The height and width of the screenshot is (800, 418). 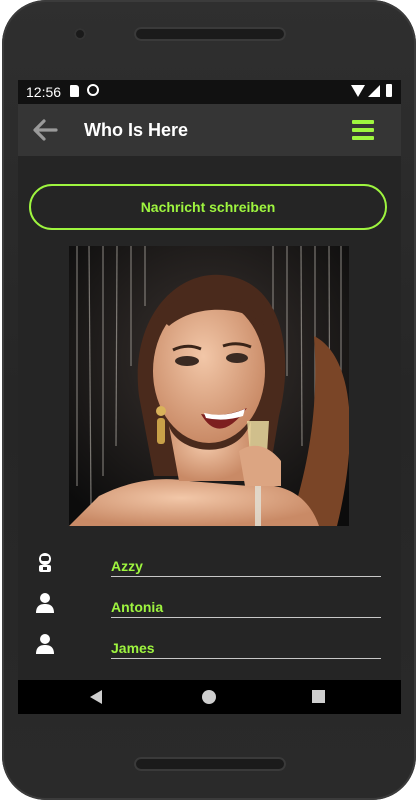 I want to click on earpiece-speaker, so click(x=210, y=34).